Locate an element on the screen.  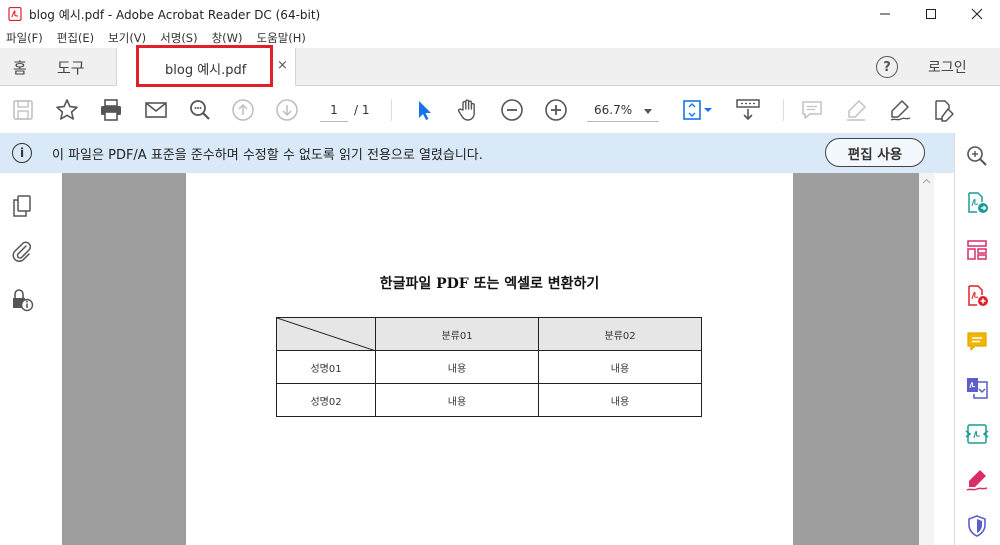
enable-editing-button: 편집 사용 is located at coordinates (875, 152).